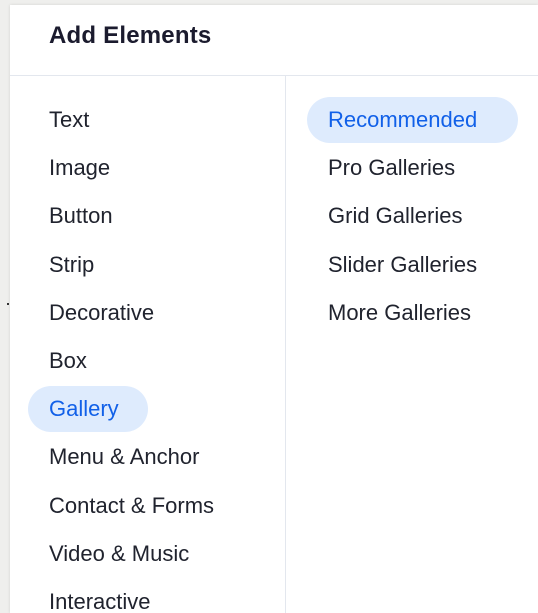 The width and height of the screenshot is (538, 613). What do you see at coordinates (88, 409) in the screenshot?
I see `category-item-gallery: Gallery` at bounding box center [88, 409].